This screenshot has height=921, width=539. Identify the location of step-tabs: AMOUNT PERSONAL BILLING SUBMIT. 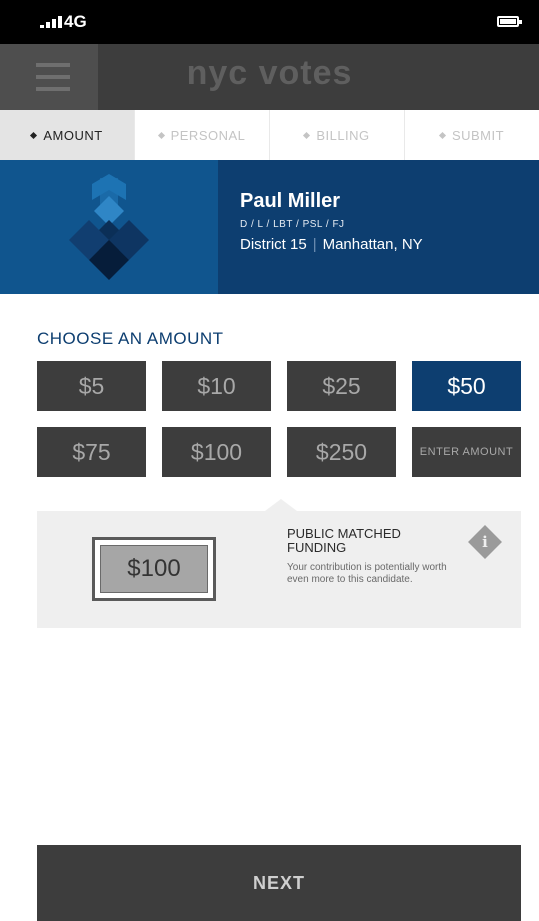
(269, 135).